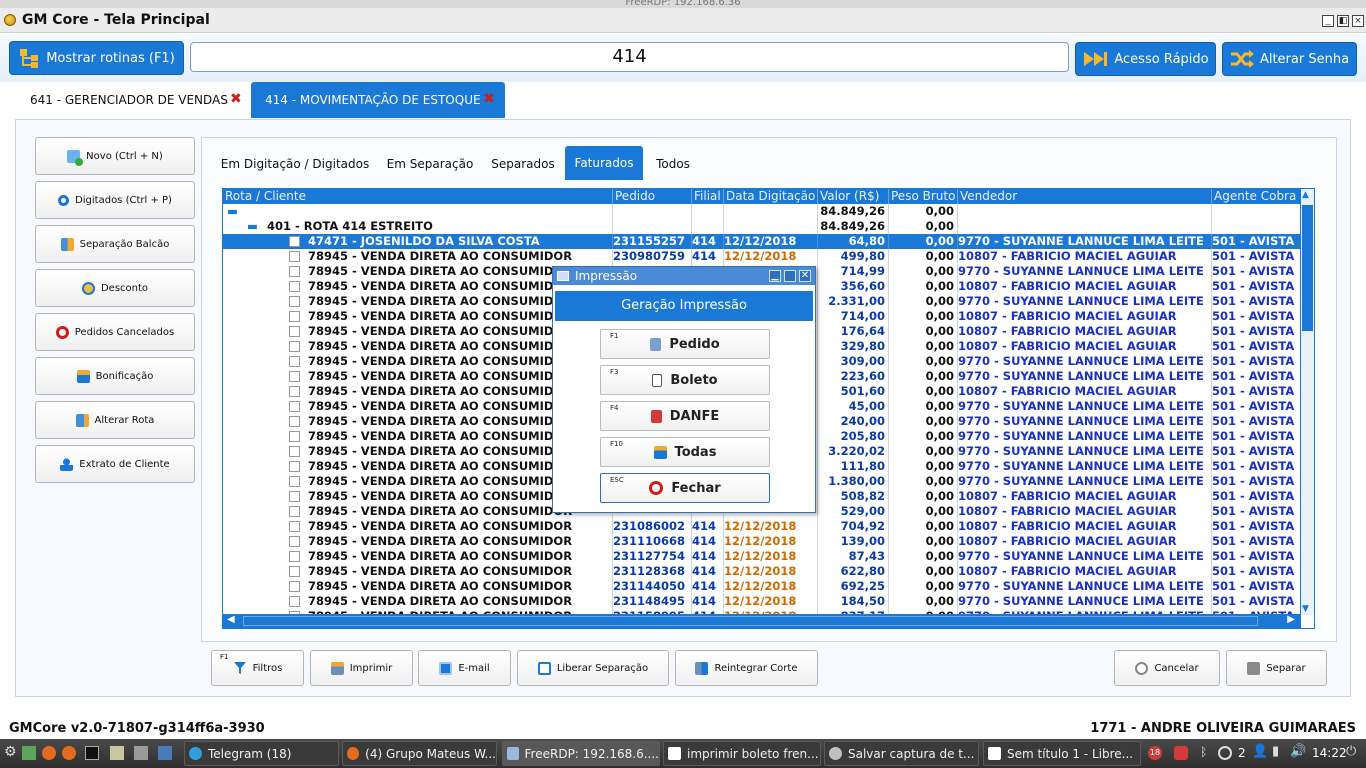  What do you see at coordinates (257, 668) in the screenshot?
I see `filters-button: F1 Filtros` at bounding box center [257, 668].